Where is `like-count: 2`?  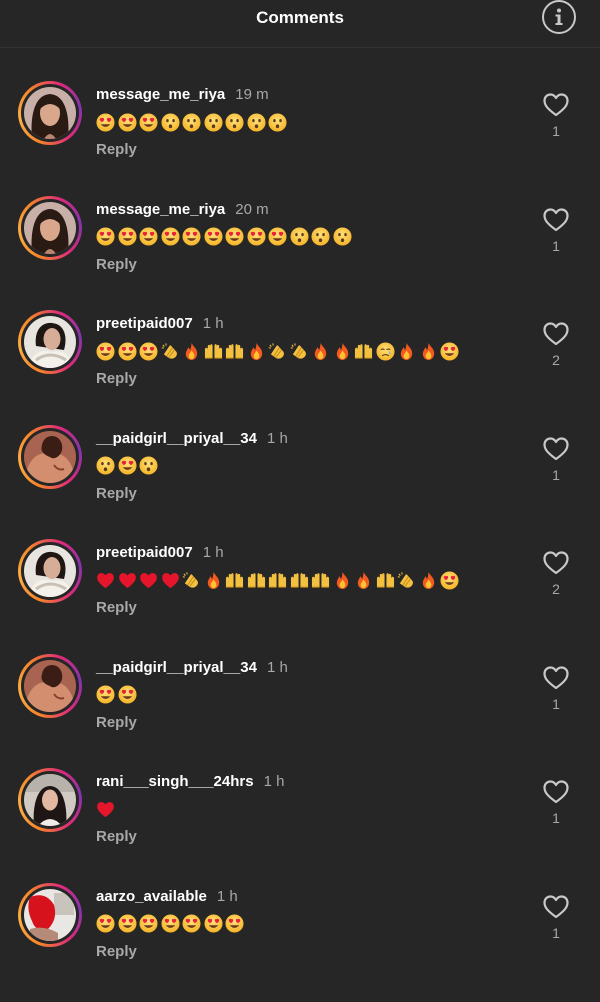
like-count: 2 is located at coordinates (556, 360).